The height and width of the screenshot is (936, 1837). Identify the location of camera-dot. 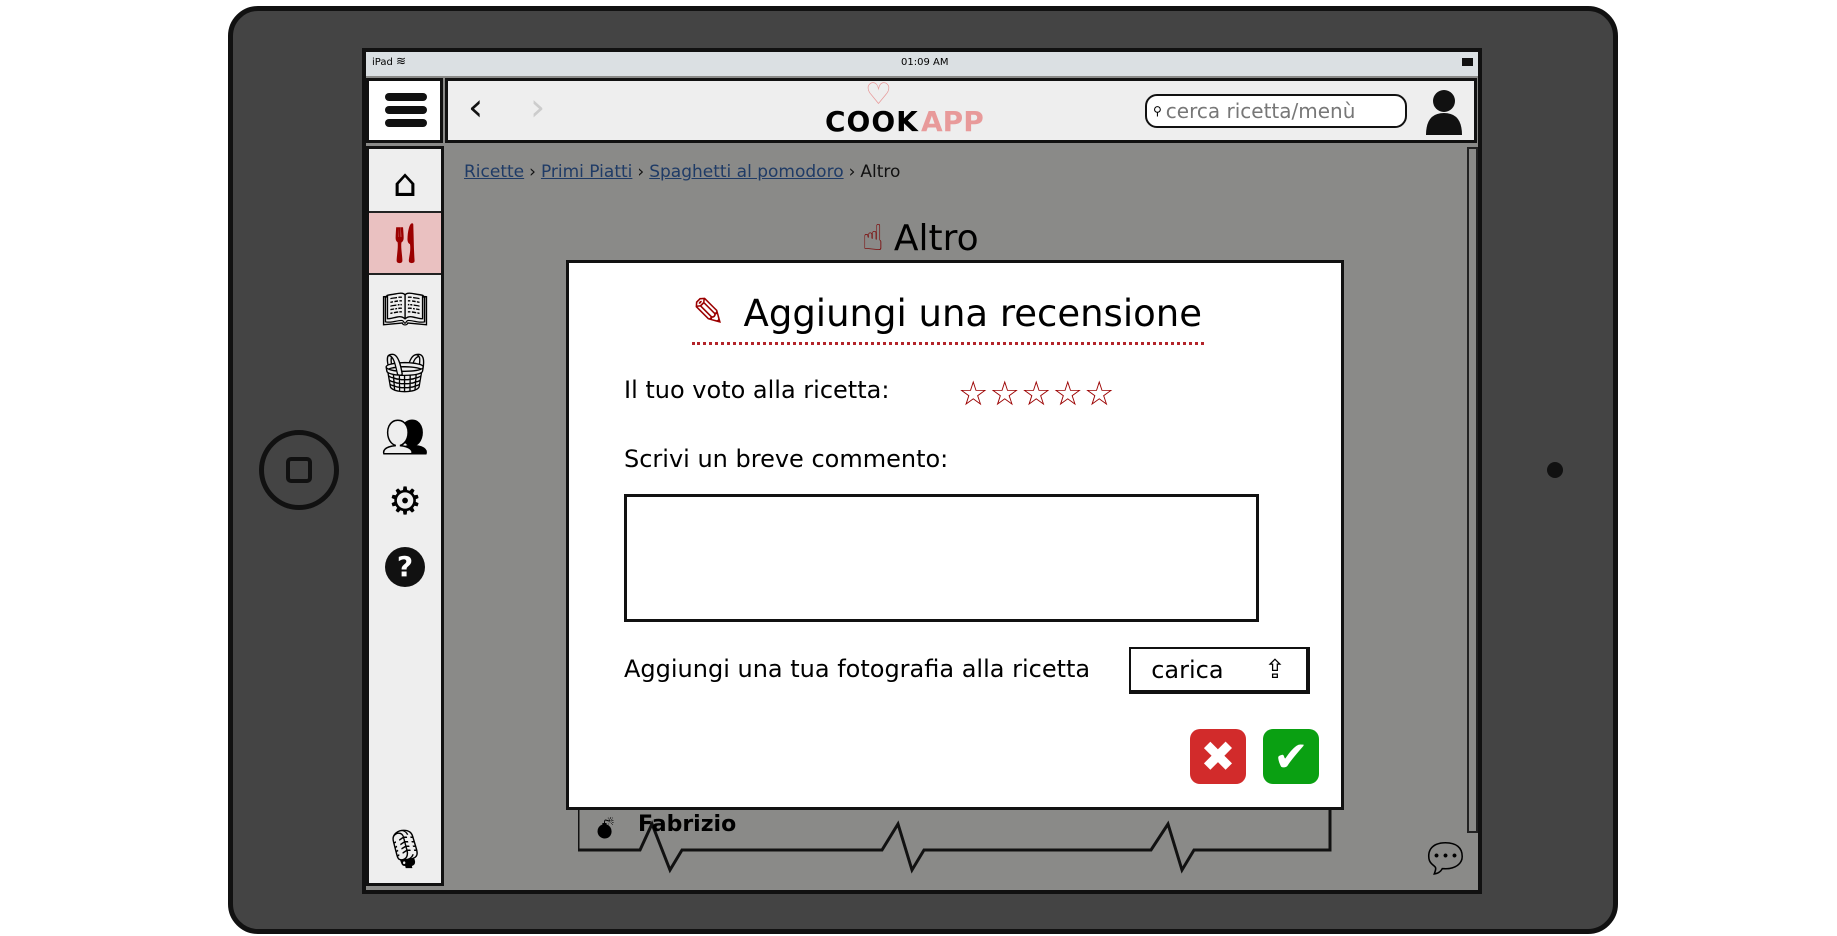
(1555, 470).